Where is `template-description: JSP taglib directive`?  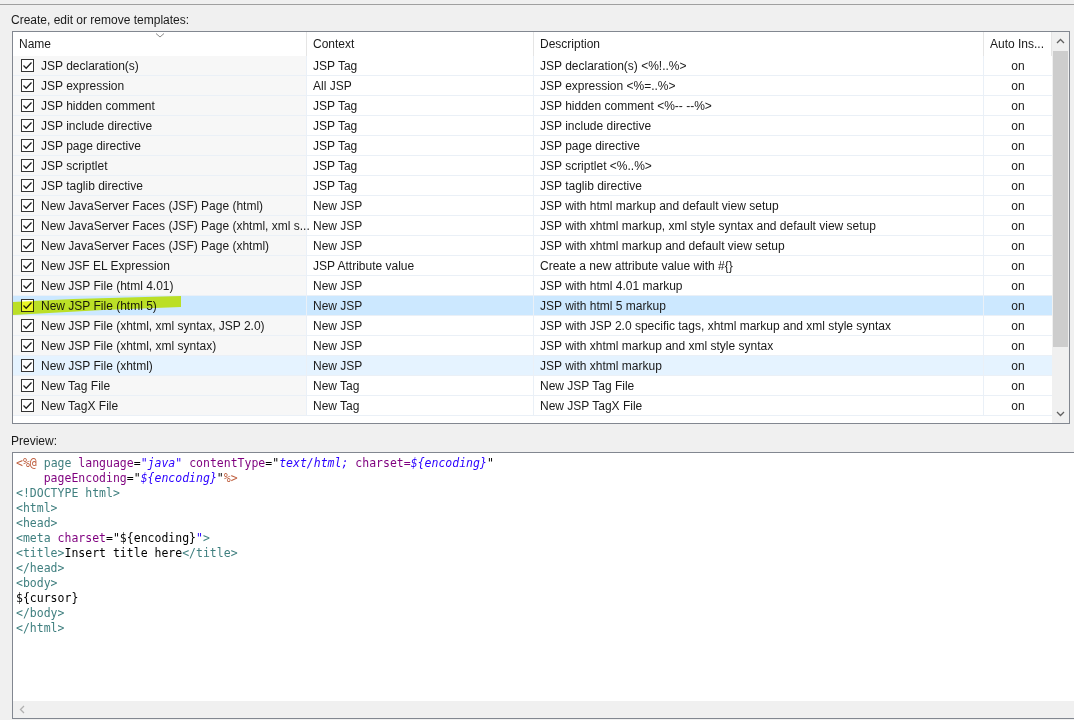 template-description: JSP taglib directive is located at coordinates (591, 186).